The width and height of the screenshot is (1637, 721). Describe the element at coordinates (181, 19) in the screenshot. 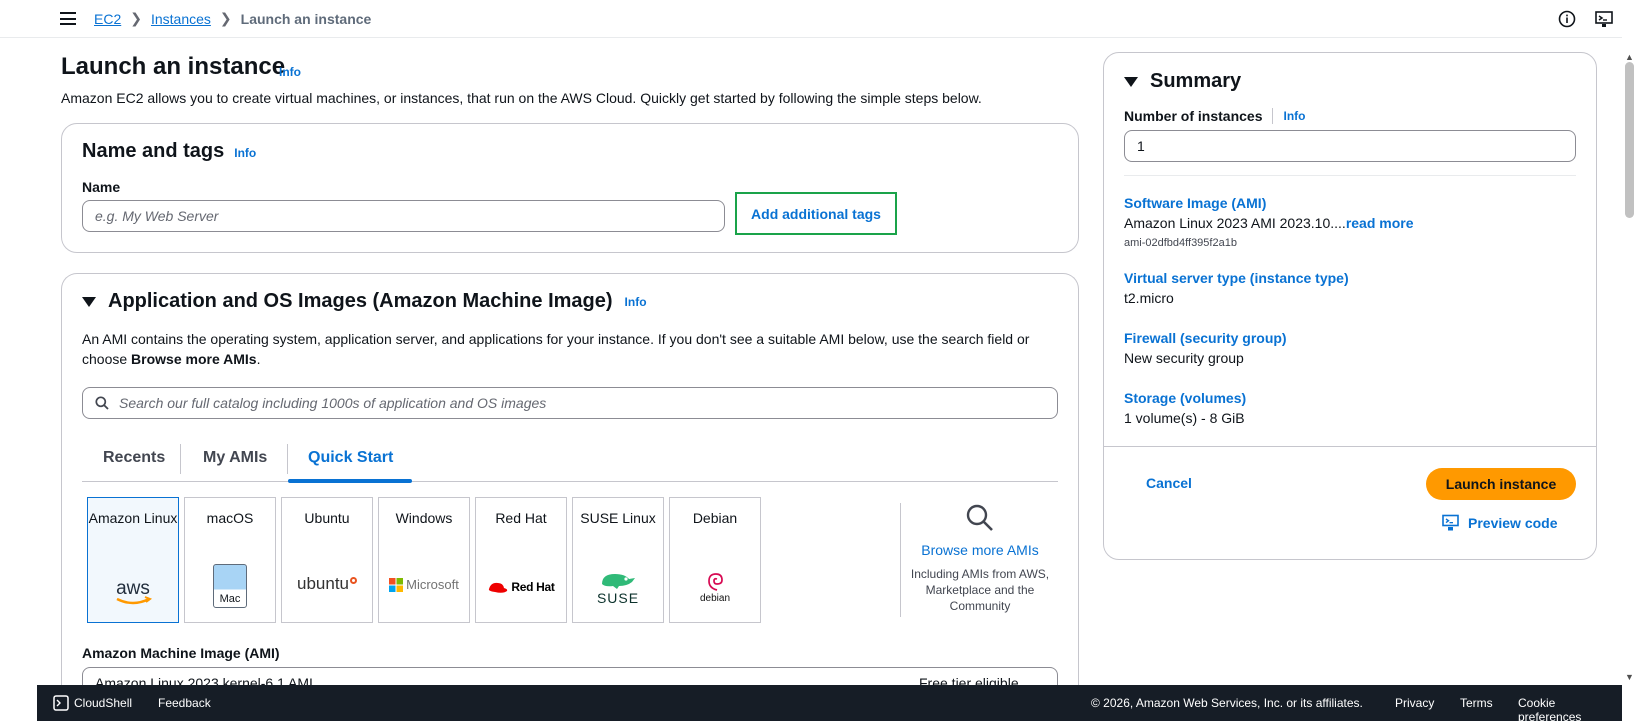

I see `breadcrumb-instances: Instances` at that location.